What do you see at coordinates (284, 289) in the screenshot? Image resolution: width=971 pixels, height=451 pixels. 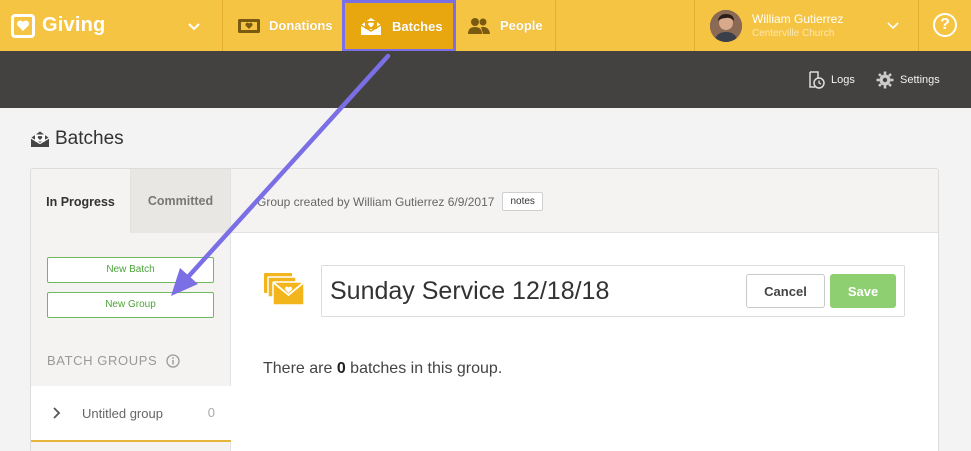 I see `batch-group-icon` at bounding box center [284, 289].